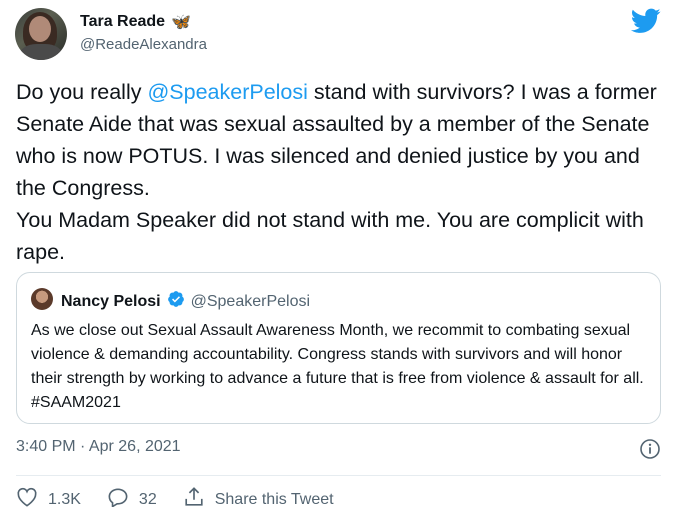 This screenshot has width=677, height=518. I want to click on twitter-bird-icon, so click(645, 23).